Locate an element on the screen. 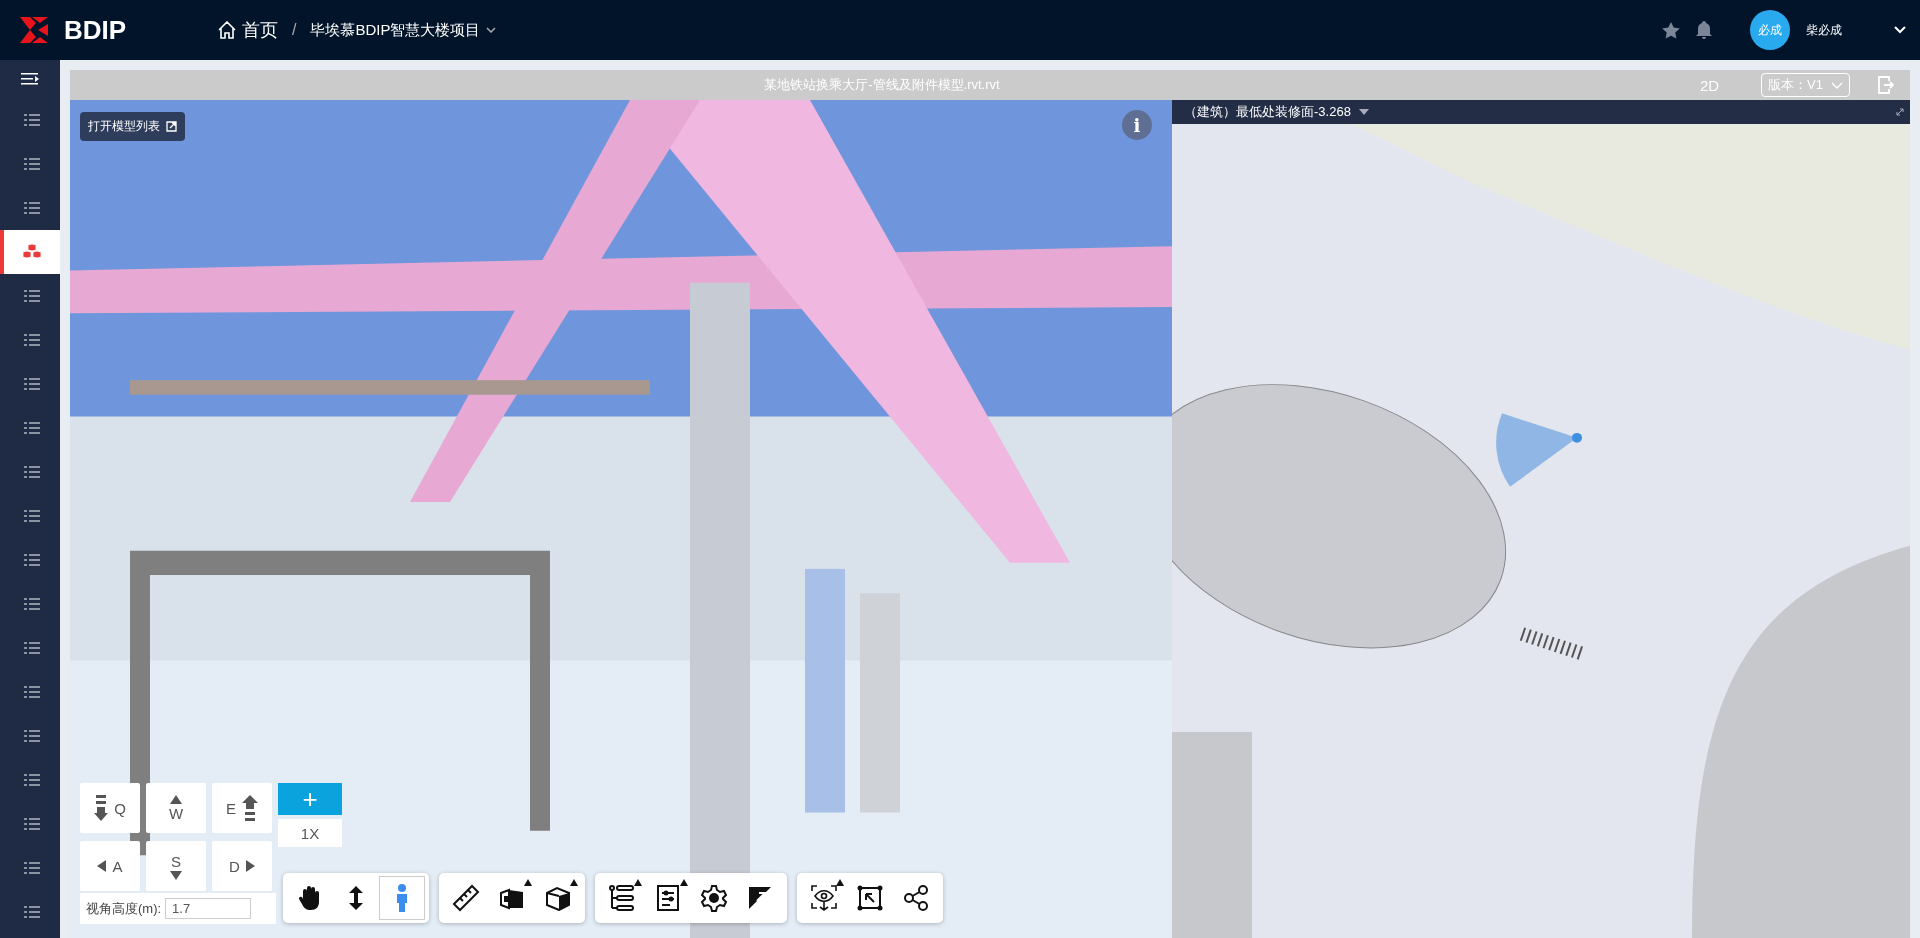  move-key: W is located at coordinates (176, 808).